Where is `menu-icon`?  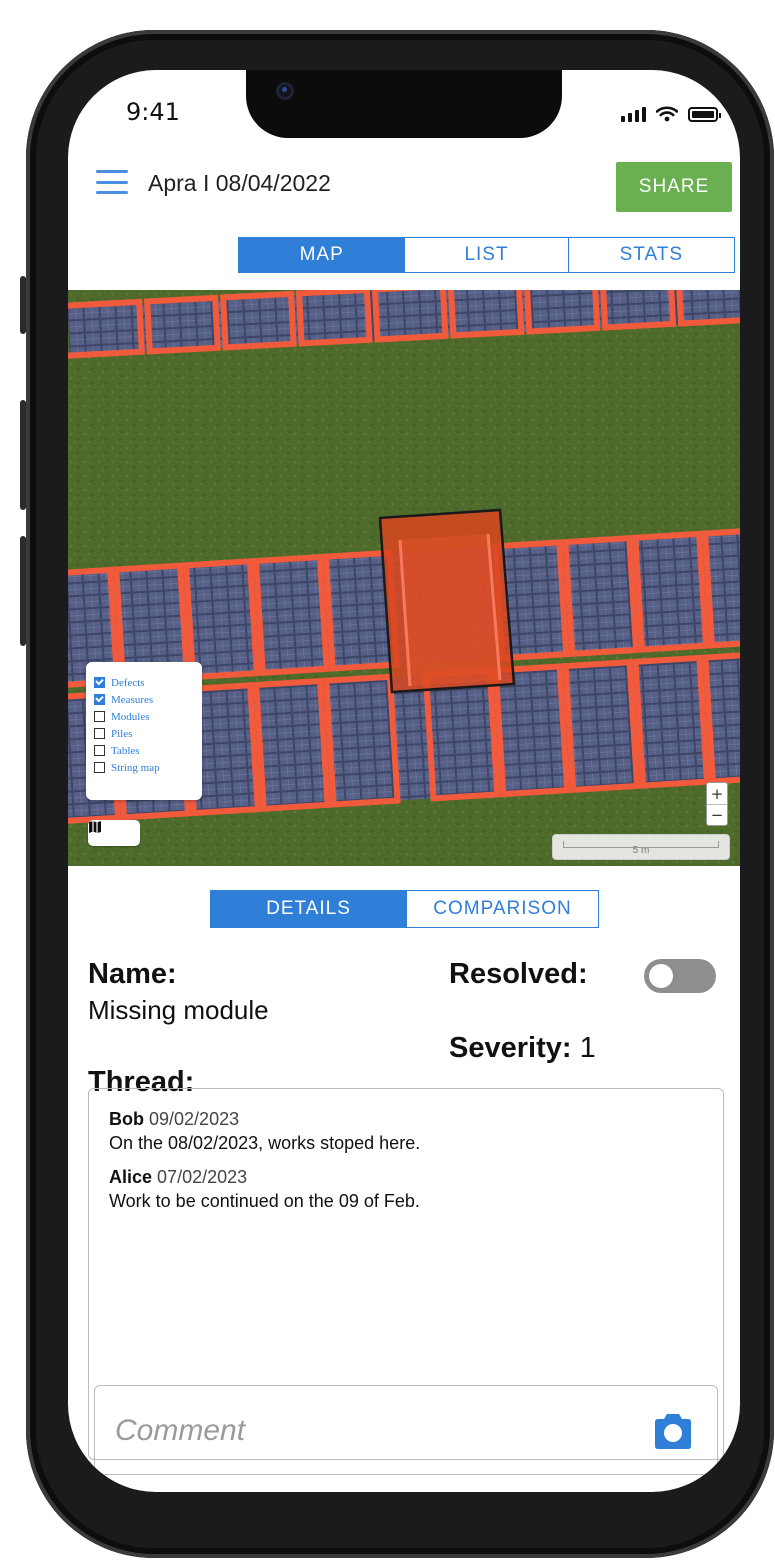
menu-icon is located at coordinates (112, 182).